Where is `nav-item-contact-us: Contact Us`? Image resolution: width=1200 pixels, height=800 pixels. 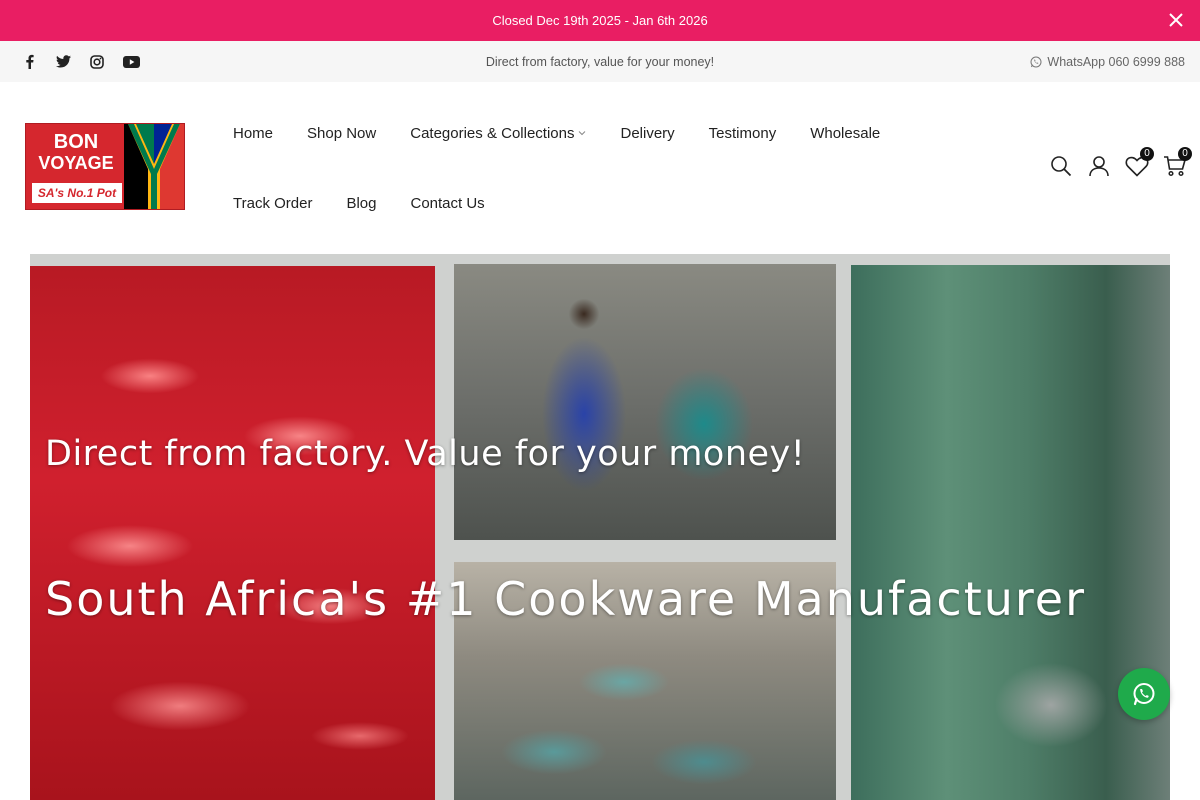 nav-item-contact-us: Contact Us is located at coordinates (447, 203).